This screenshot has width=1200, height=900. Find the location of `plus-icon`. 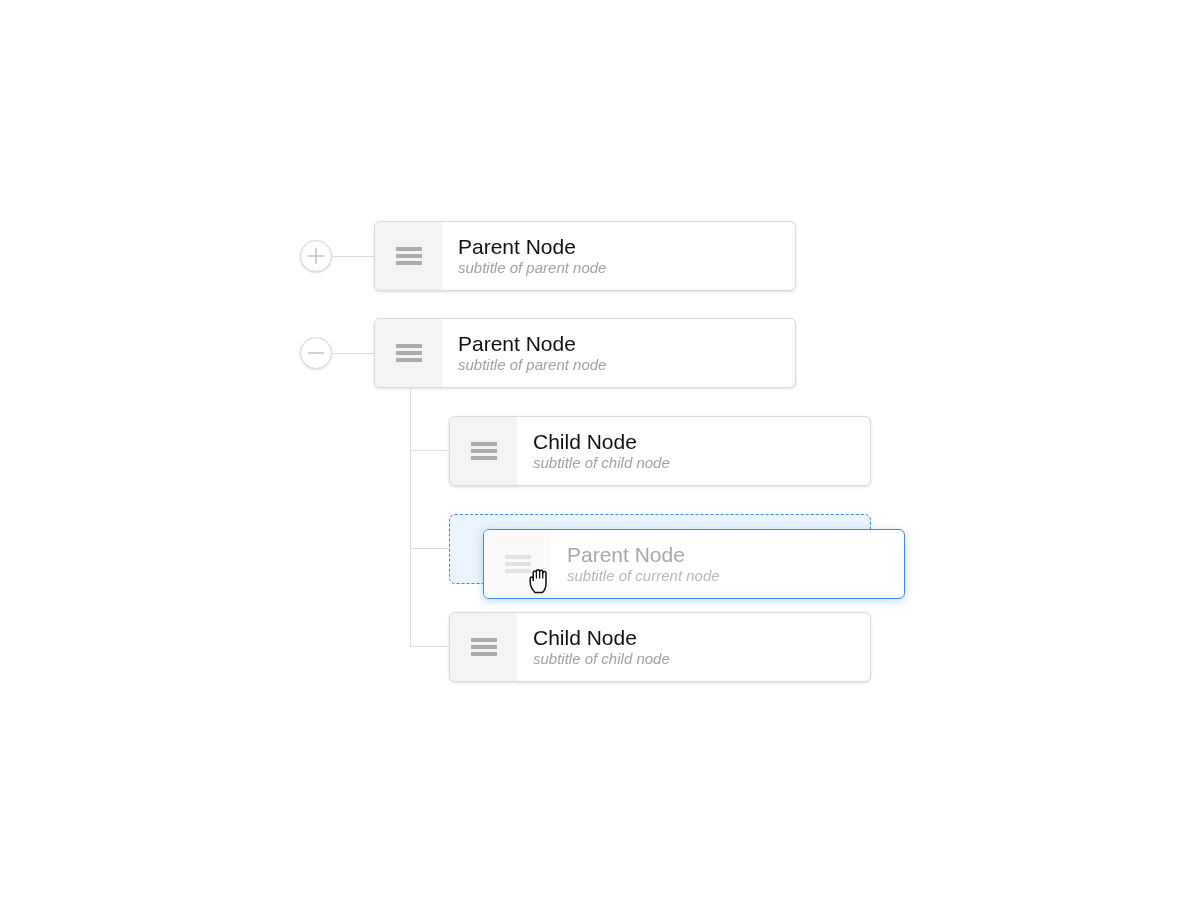

plus-icon is located at coordinates (316, 256).